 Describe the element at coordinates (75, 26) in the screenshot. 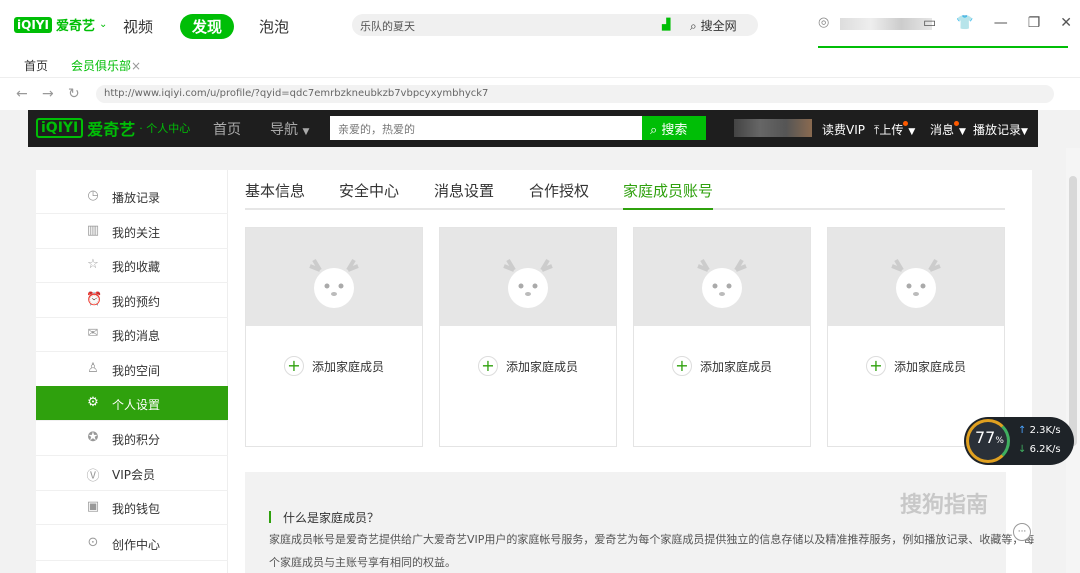

I see `app-brand: 爱奇艺` at that location.